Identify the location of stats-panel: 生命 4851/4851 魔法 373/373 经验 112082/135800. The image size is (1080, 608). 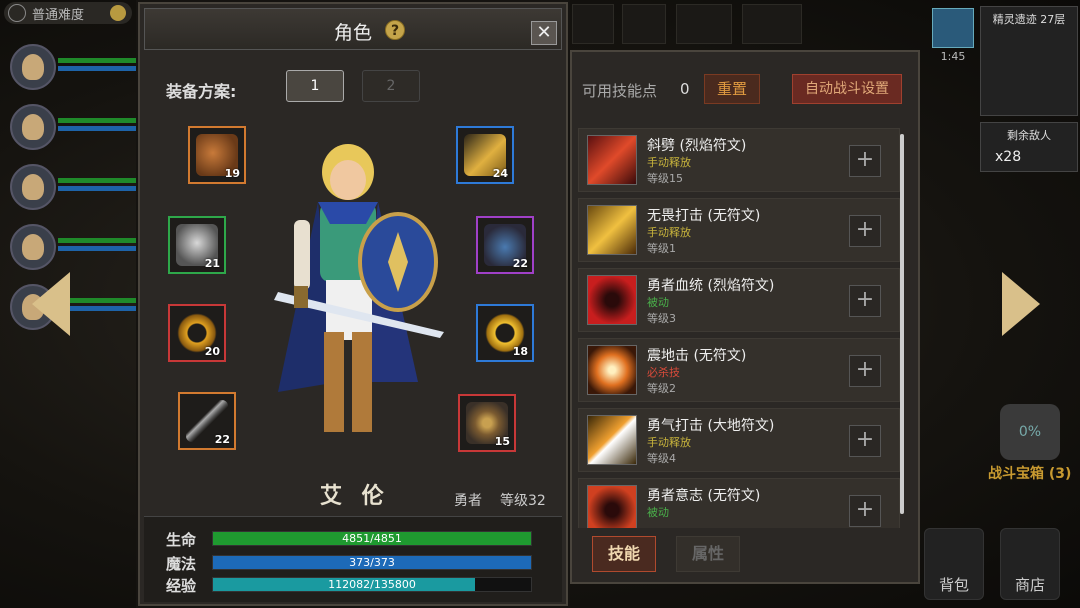
(353, 559).